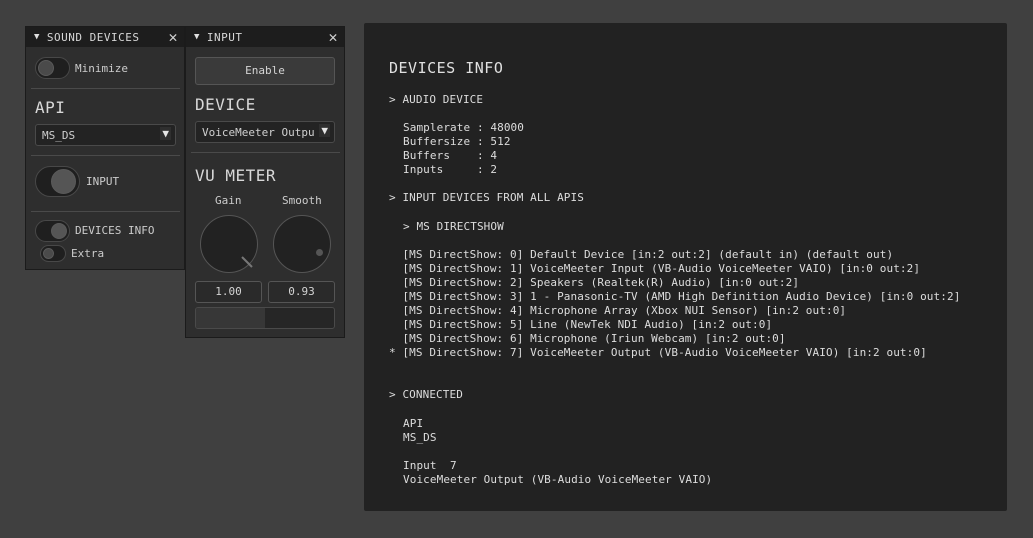  What do you see at coordinates (225, 104) in the screenshot?
I see `device-heading: DEVICE` at bounding box center [225, 104].